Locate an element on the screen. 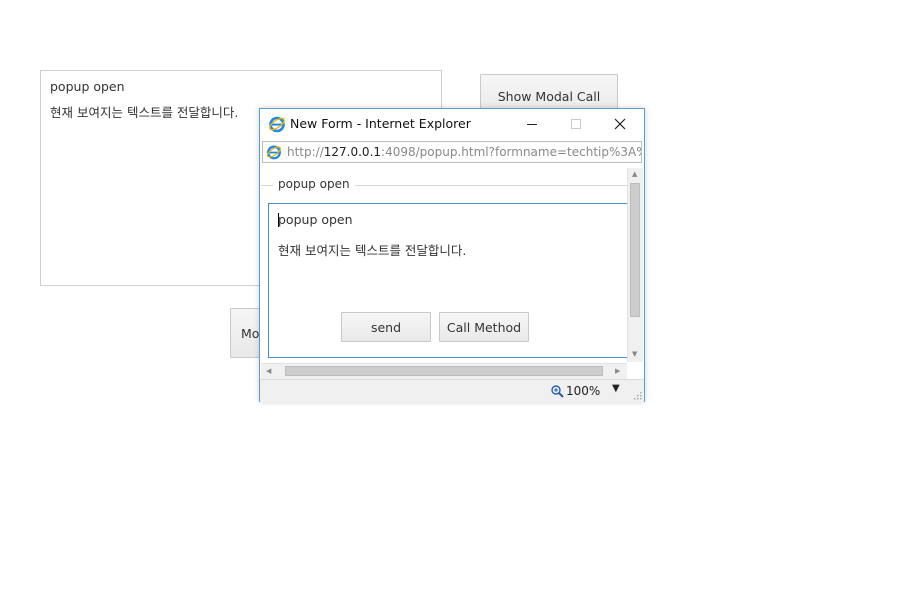 The image size is (916, 600). minimize-button is located at coordinates (532, 124).